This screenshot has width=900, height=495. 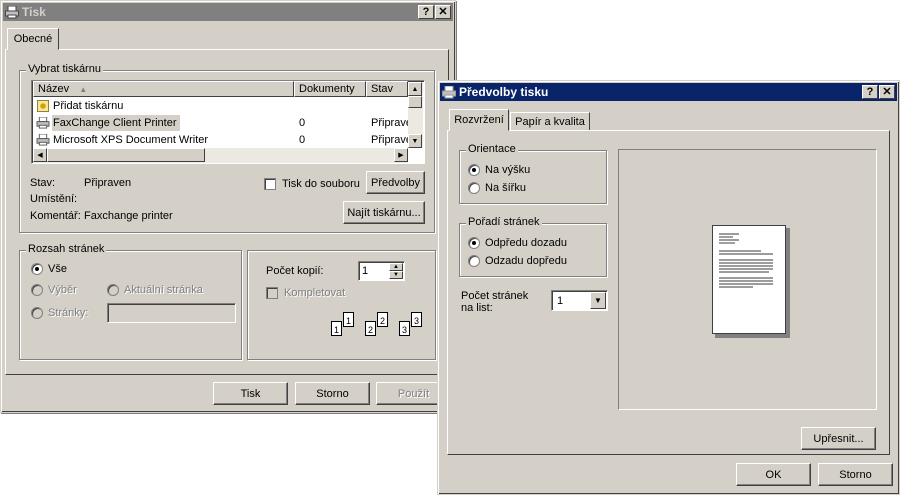 What do you see at coordinates (314, 293) in the screenshot?
I see `collate-label: Kompletovat` at bounding box center [314, 293].